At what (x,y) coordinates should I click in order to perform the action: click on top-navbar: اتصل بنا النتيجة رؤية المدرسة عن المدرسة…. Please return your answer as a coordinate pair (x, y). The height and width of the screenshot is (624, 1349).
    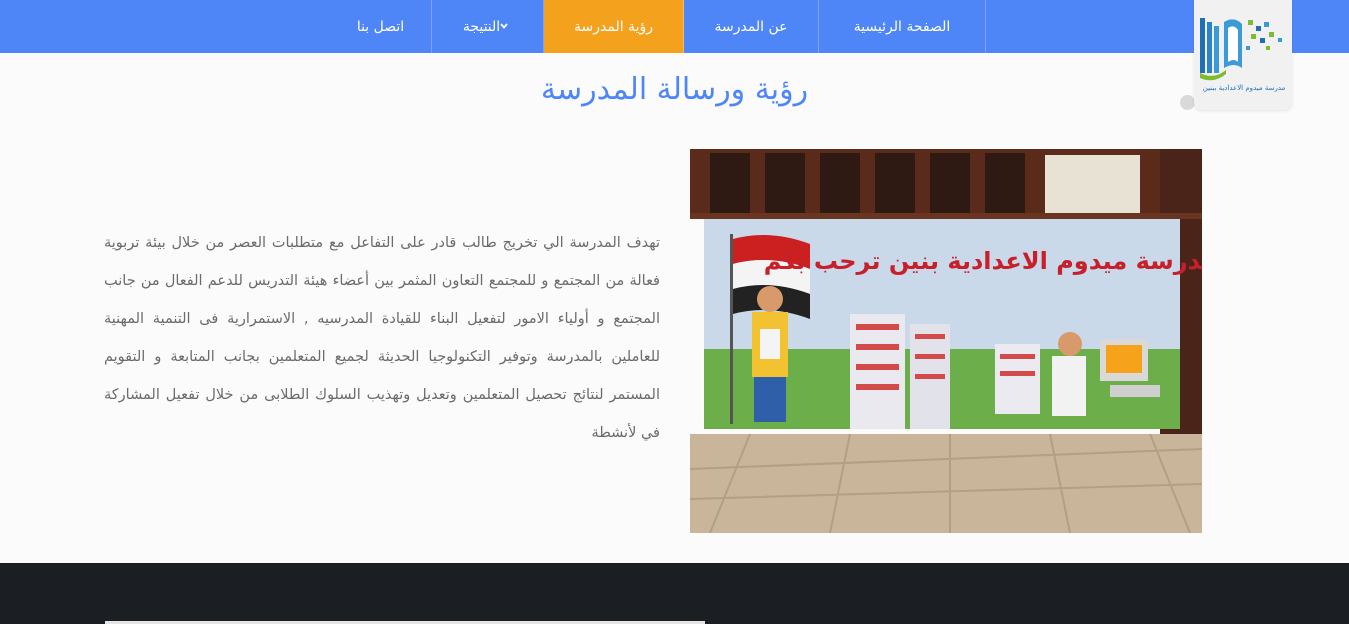
    Looking at the image, I should click on (674, 26).